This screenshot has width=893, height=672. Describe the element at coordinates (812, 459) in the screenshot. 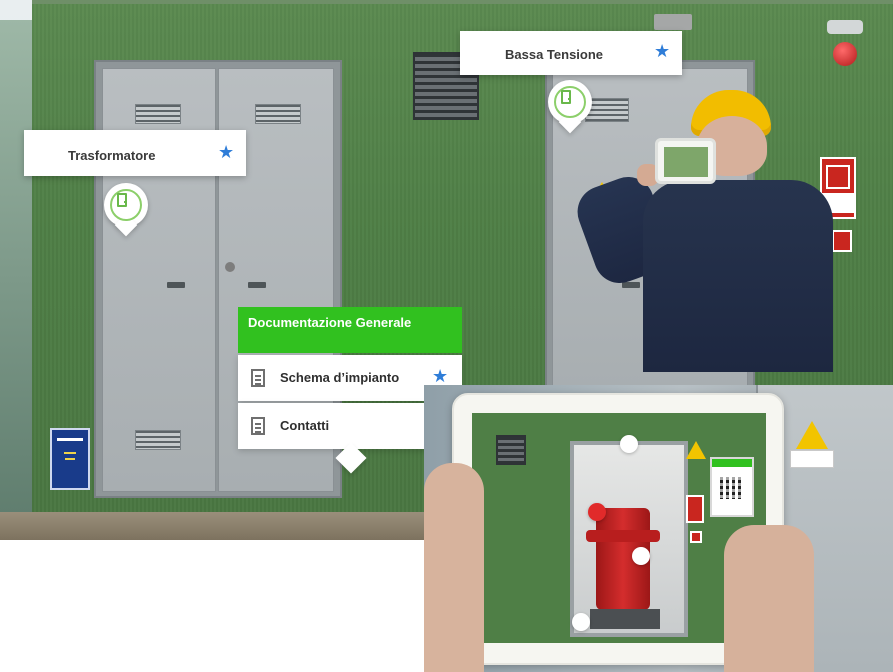

I see `inset-prohibition-sign` at that location.